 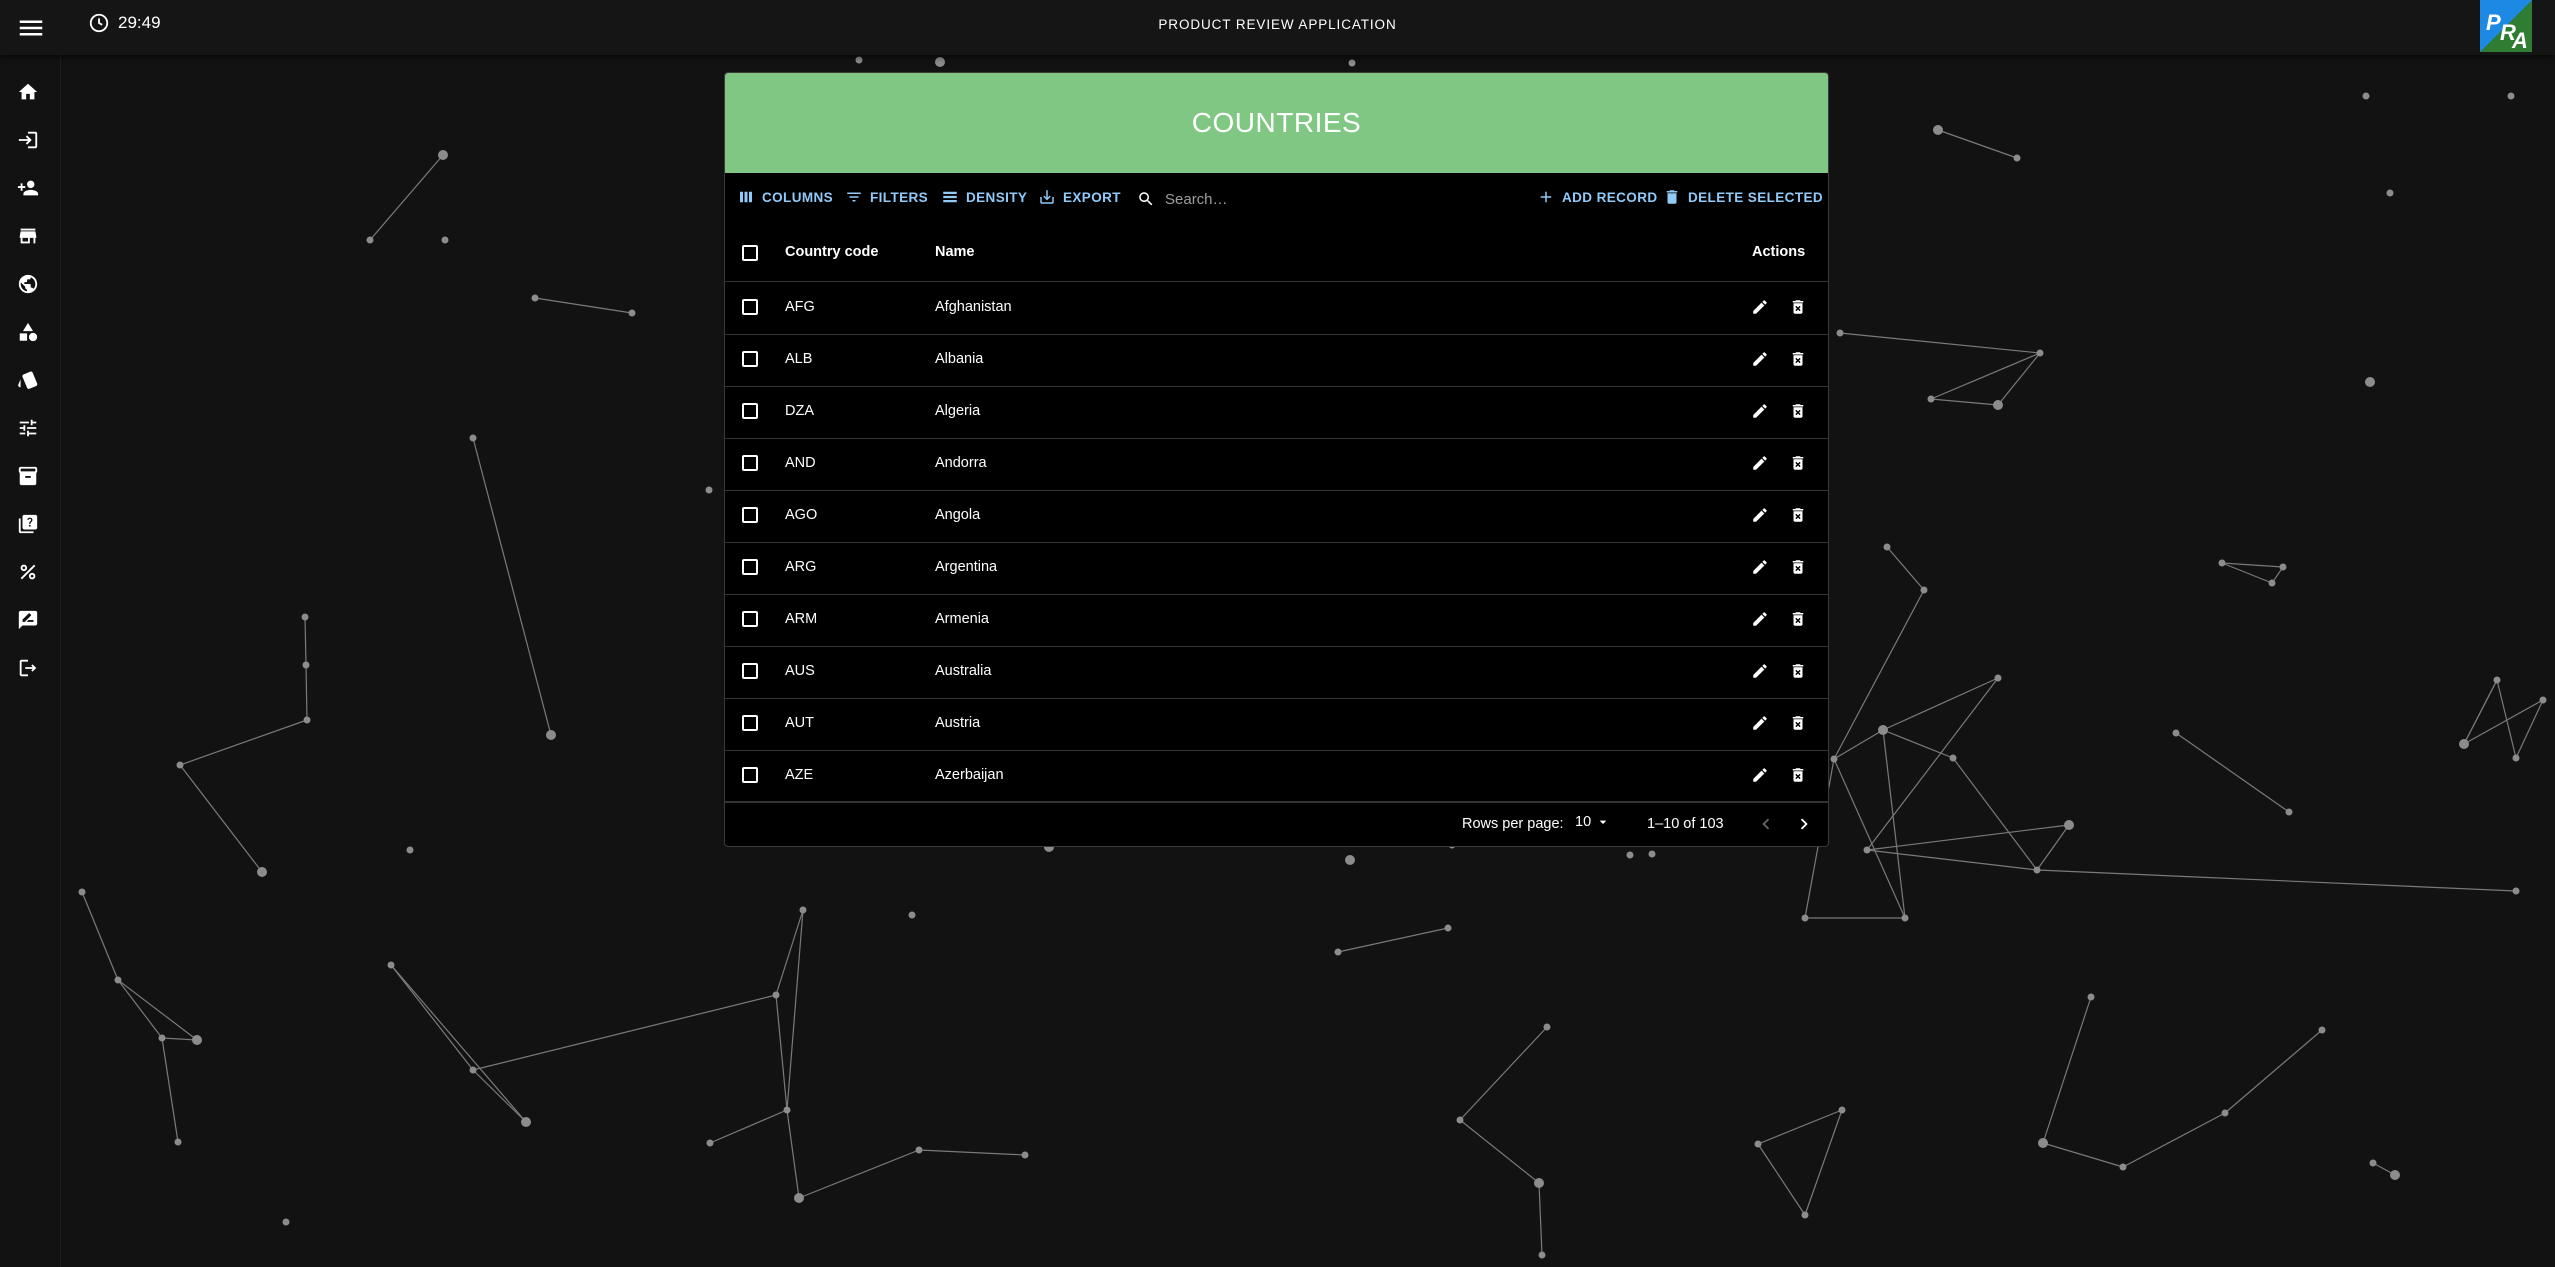 I want to click on sidebar-item-archive, so click(x=28, y=476).